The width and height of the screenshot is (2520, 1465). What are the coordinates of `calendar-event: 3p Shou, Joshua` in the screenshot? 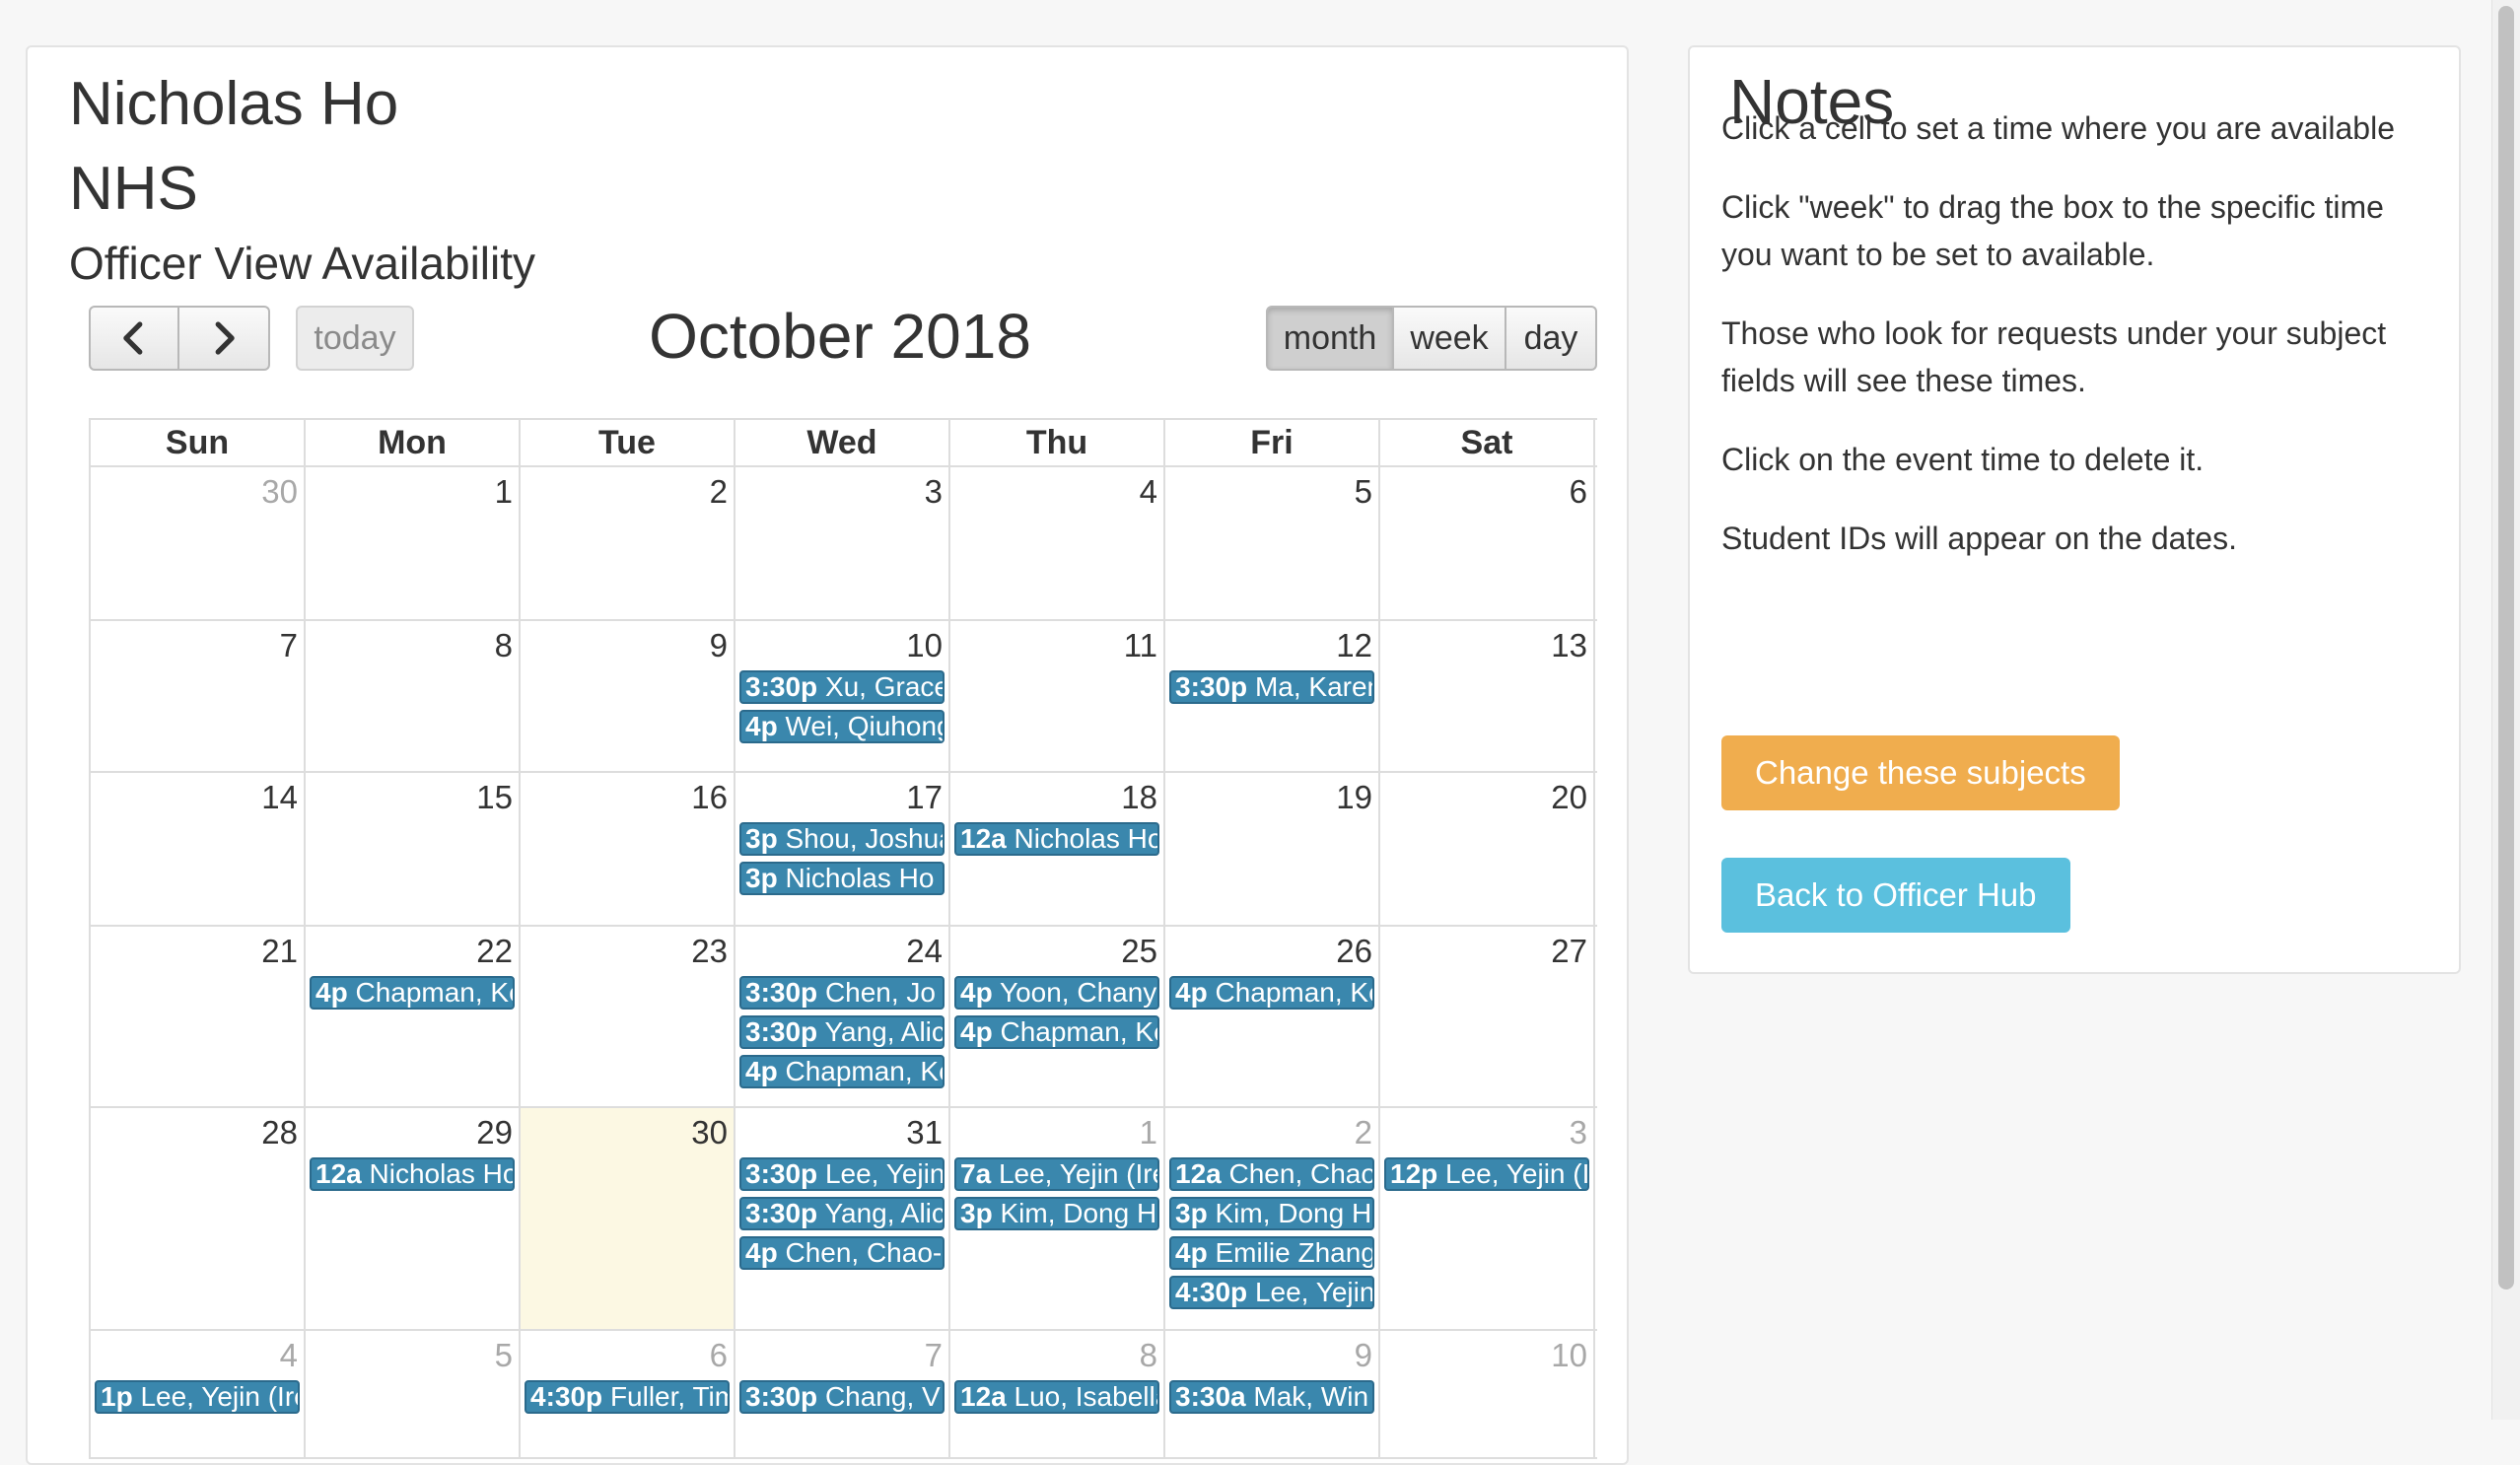 It's located at (842, 839).